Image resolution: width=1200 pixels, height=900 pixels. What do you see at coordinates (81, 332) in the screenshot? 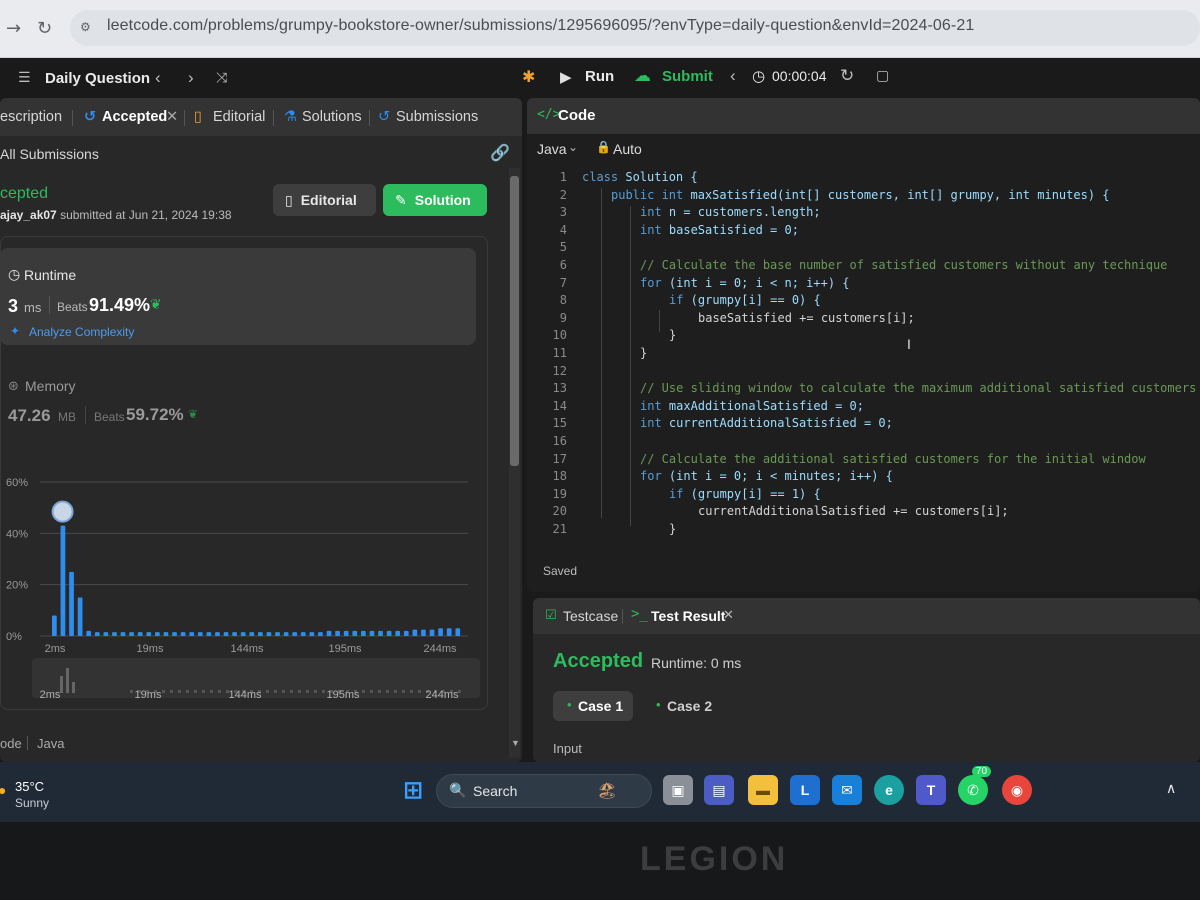
I see `analyze-complexity-link: Analyze Complexity` at bounding box center [81, 332].